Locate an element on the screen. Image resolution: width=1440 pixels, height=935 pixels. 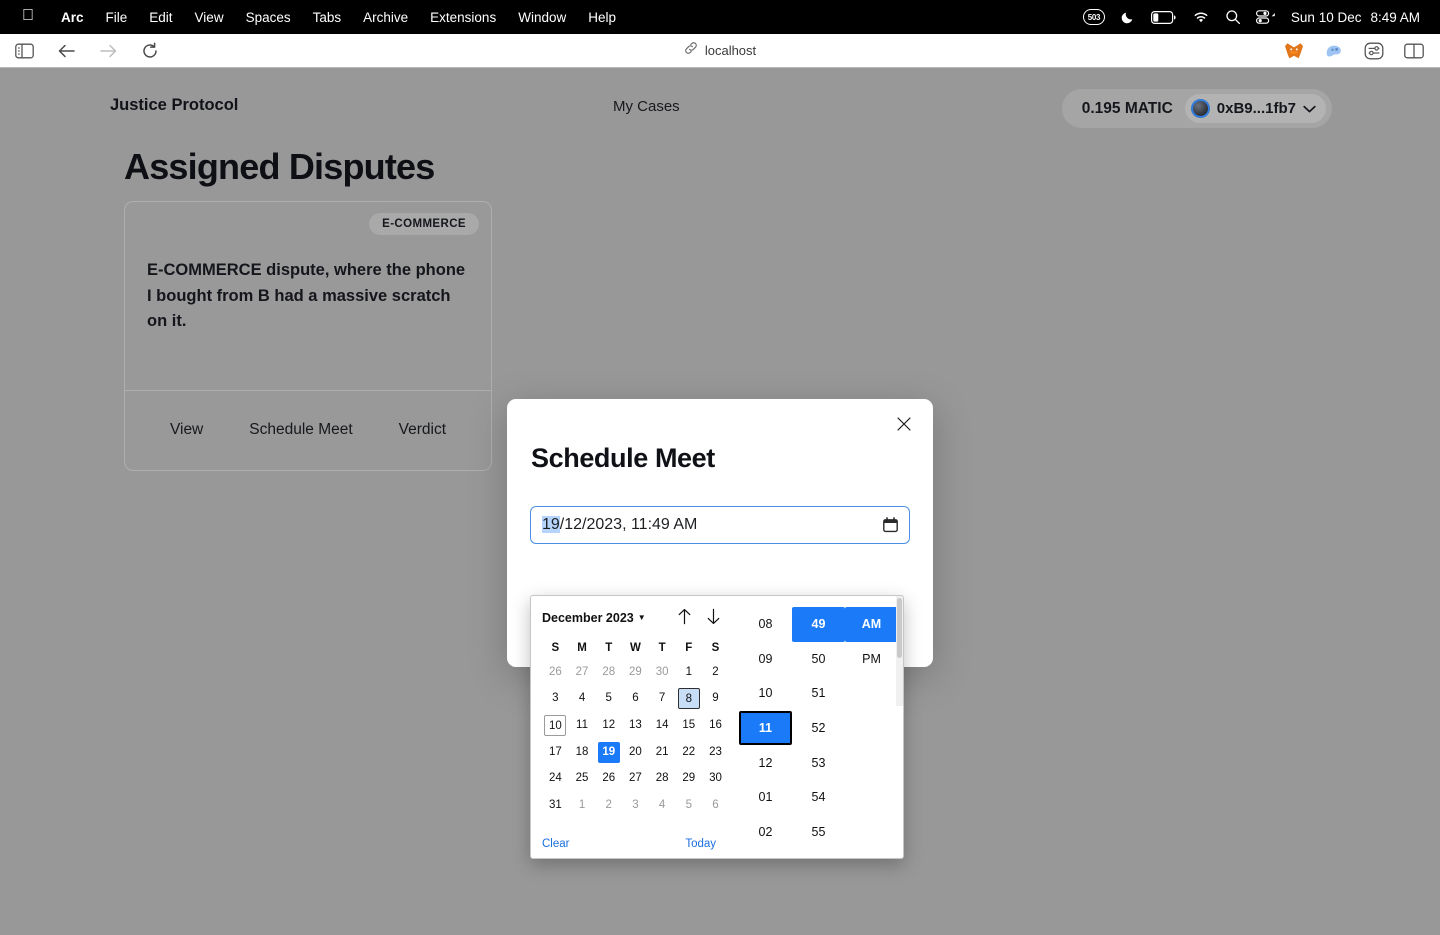
arrow-down-icon is located at coordinates (713, 618).